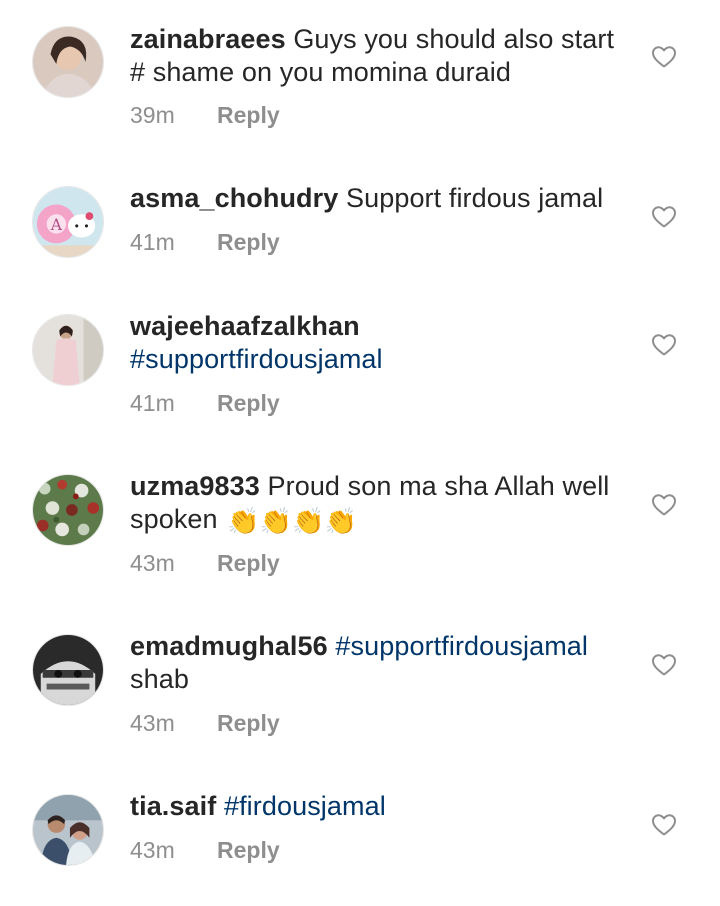 The height and width of the screenshot is (906, 720). I want to click on svg-text: A, so click(56, 225).